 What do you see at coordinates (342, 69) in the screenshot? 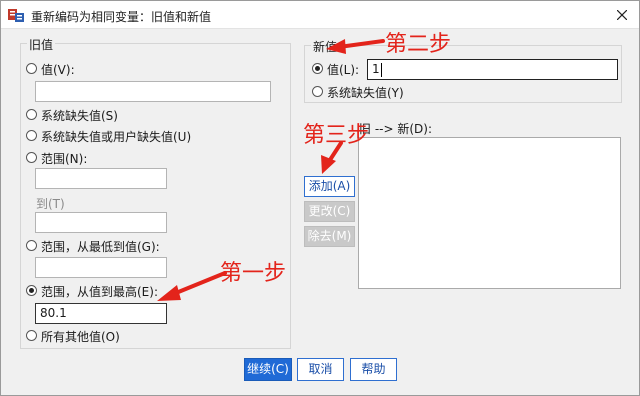
I see `new-value-radio: 值(L):` at bounding box center [342, 69].